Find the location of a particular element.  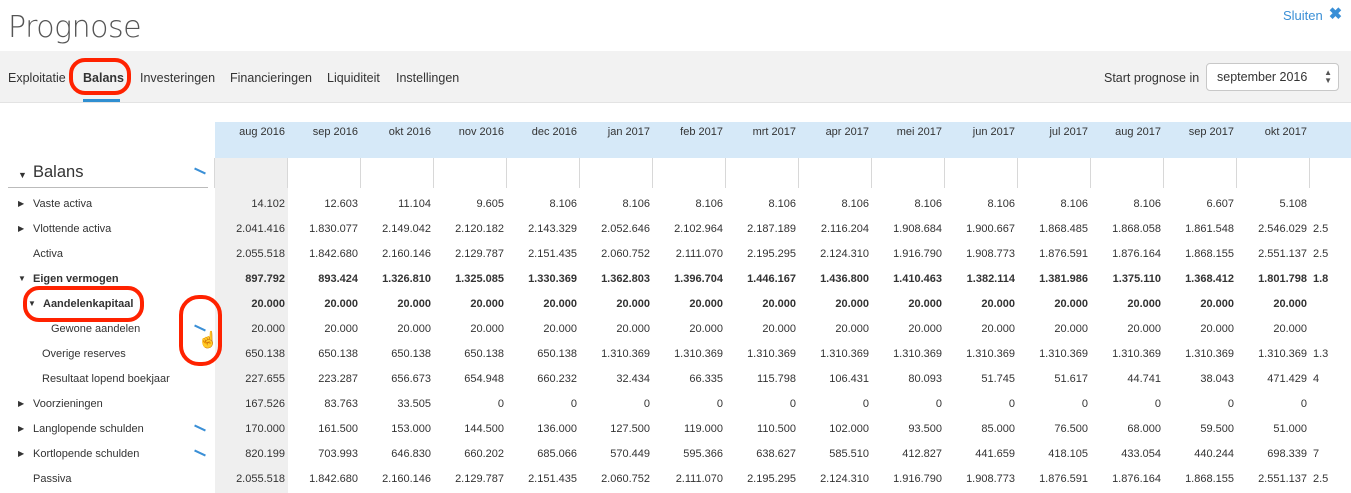

table-cell: 1.381.986 is located at coordinates (1063, 279).